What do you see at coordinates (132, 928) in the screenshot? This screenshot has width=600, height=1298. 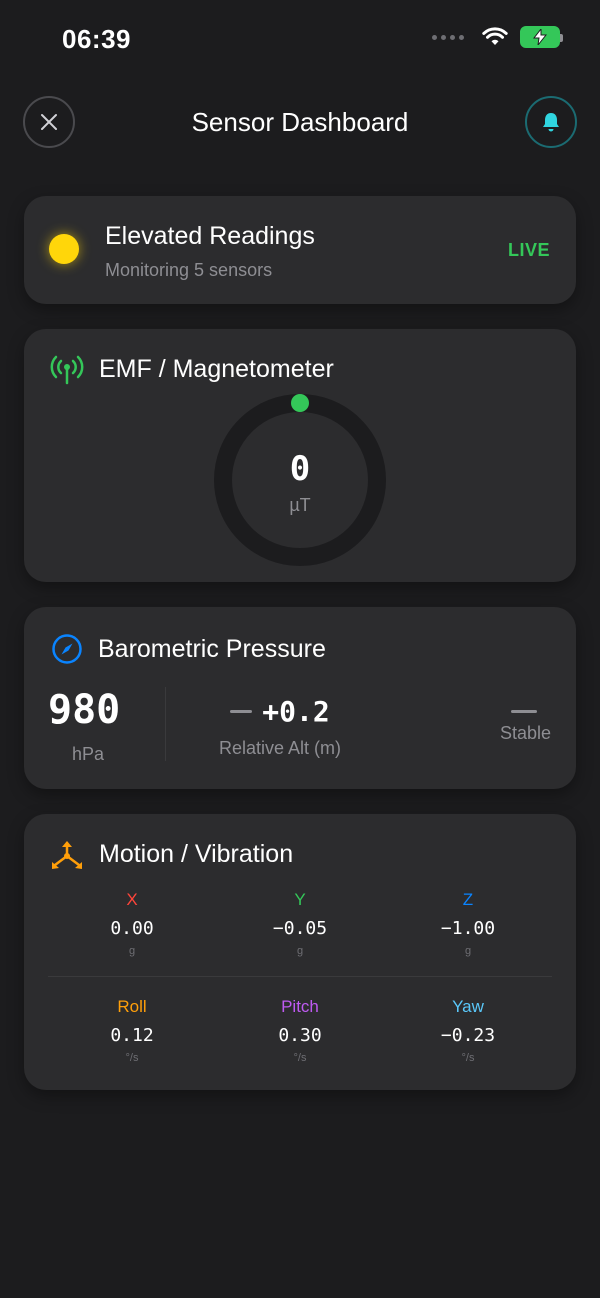 I see `axis-value: 0.00` at bounding box center [132, 928].